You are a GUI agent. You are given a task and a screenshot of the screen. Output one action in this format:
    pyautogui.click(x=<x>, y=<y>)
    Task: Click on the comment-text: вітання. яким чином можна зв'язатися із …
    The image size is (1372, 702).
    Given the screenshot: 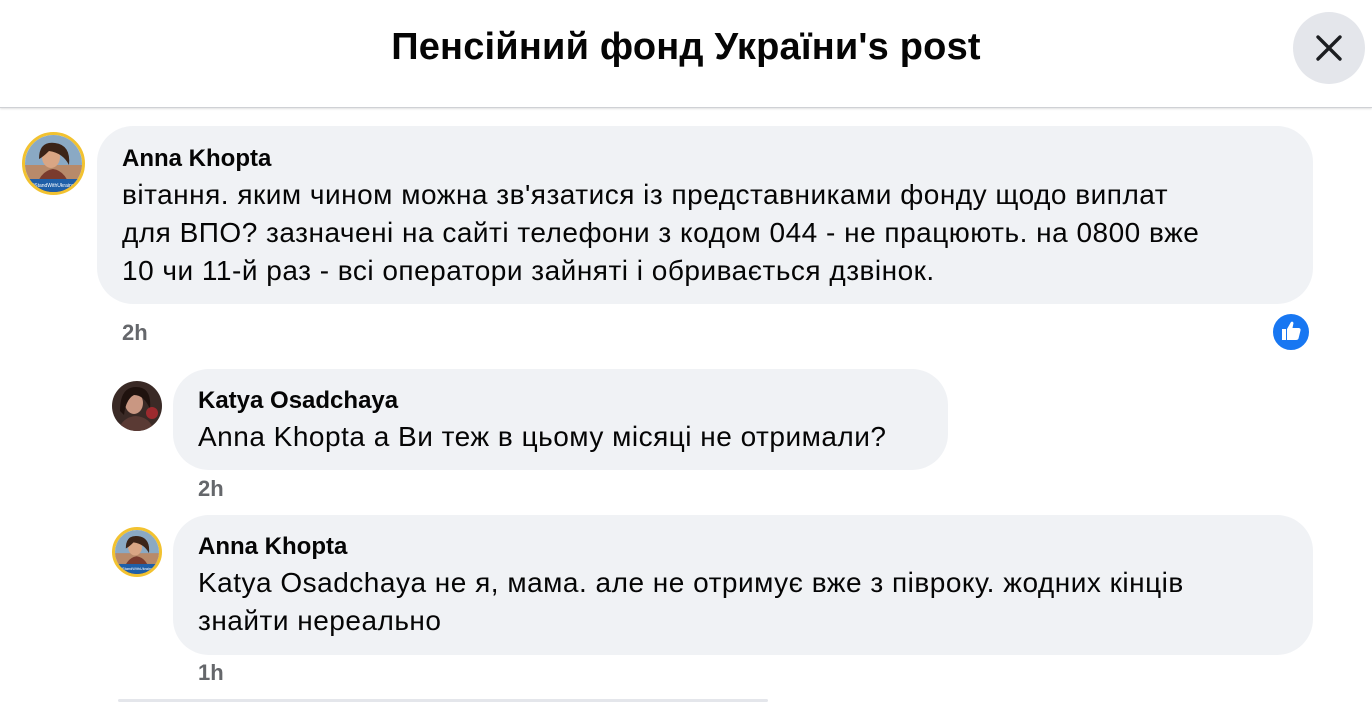 What is the action you would take?
    pyautogui.click(x=660, y=233)
    